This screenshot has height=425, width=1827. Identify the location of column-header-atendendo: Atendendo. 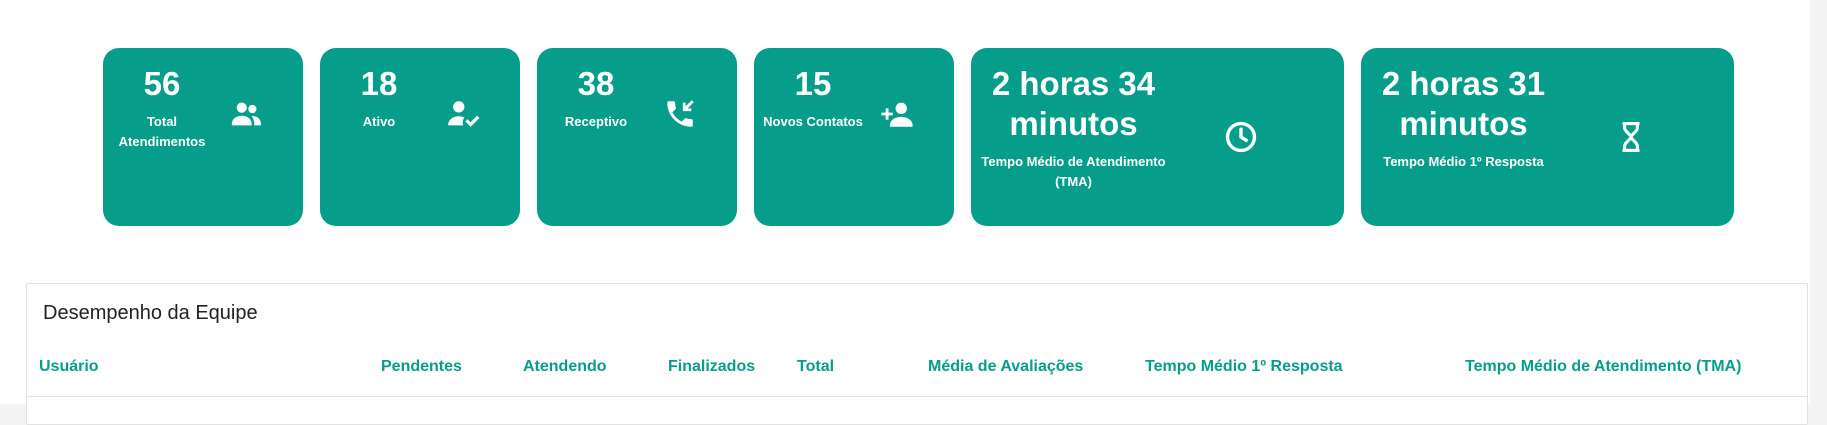
(565, 367).